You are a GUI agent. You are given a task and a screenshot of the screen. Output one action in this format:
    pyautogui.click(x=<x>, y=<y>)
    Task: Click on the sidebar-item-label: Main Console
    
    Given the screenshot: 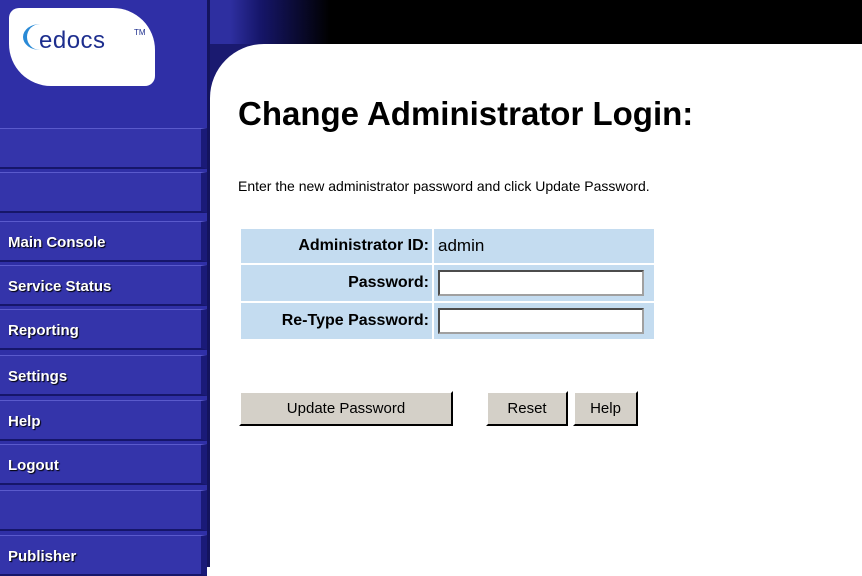 What is the action you would take?
    pyautogui.click(x=57, y=242)
    